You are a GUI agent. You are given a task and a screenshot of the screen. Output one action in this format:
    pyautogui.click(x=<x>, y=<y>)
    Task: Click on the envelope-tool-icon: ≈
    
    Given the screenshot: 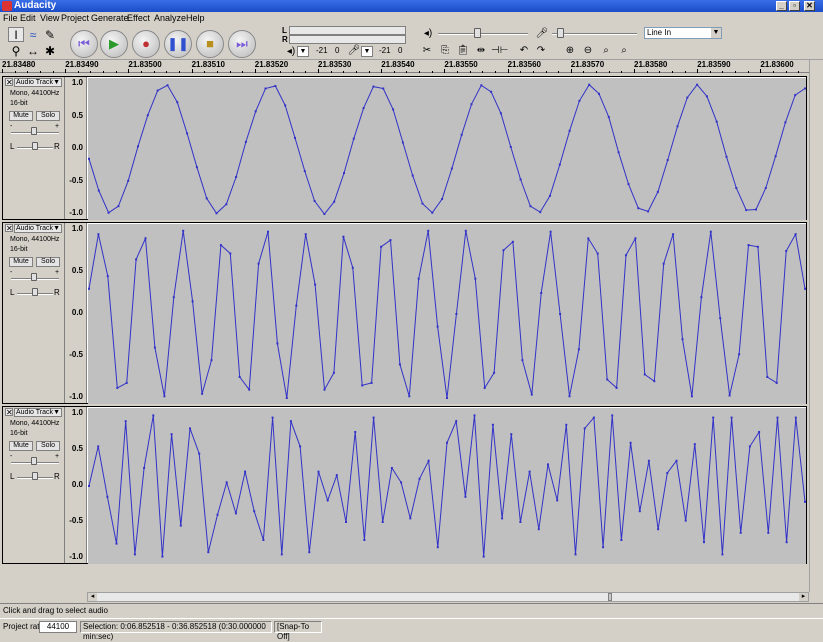 What is the action you would take?
    pyautogui.click(x=33, y=34)
    